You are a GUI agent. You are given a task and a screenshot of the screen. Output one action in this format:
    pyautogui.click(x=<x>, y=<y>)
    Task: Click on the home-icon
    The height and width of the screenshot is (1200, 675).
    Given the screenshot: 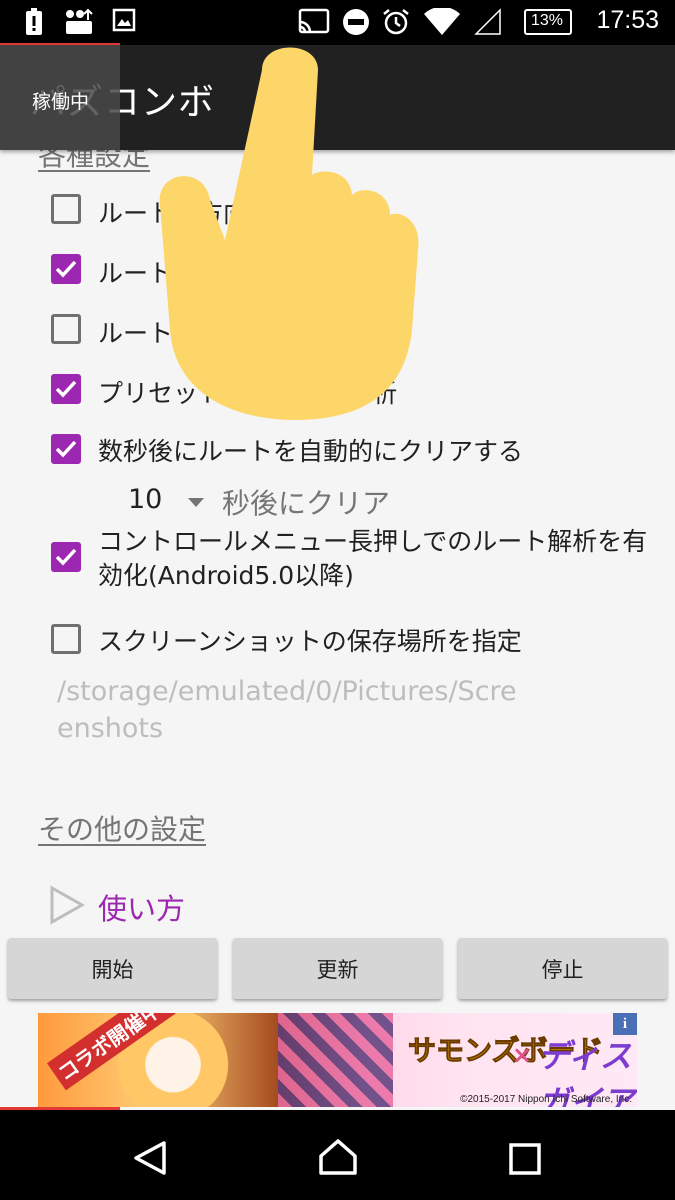 What is the action you would take?
    pyautogui.click(x=338, y=1157)
    